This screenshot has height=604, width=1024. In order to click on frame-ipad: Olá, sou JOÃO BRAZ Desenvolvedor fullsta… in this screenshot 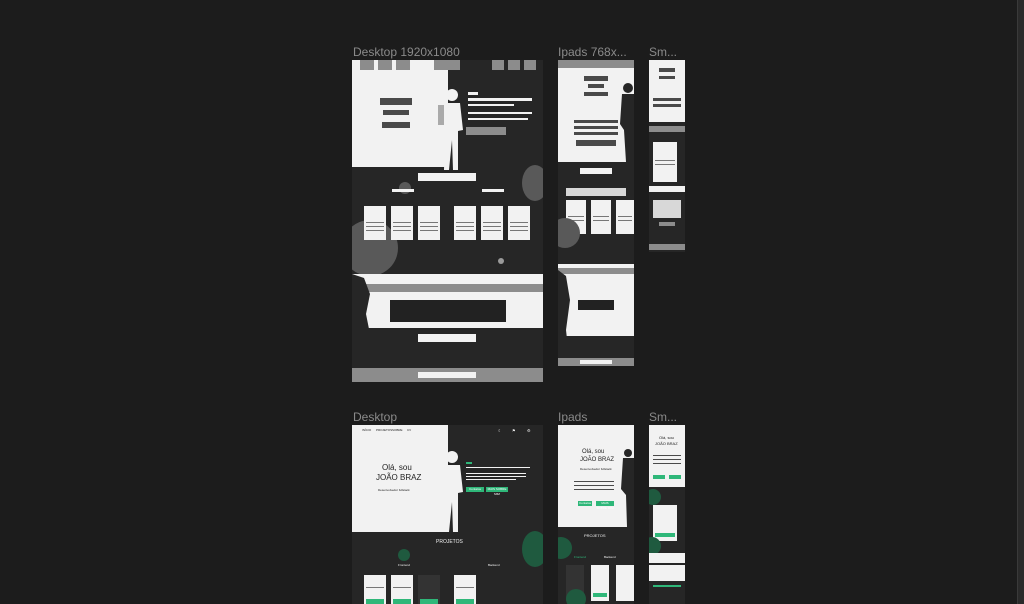, I will do `click(596, 514)`.